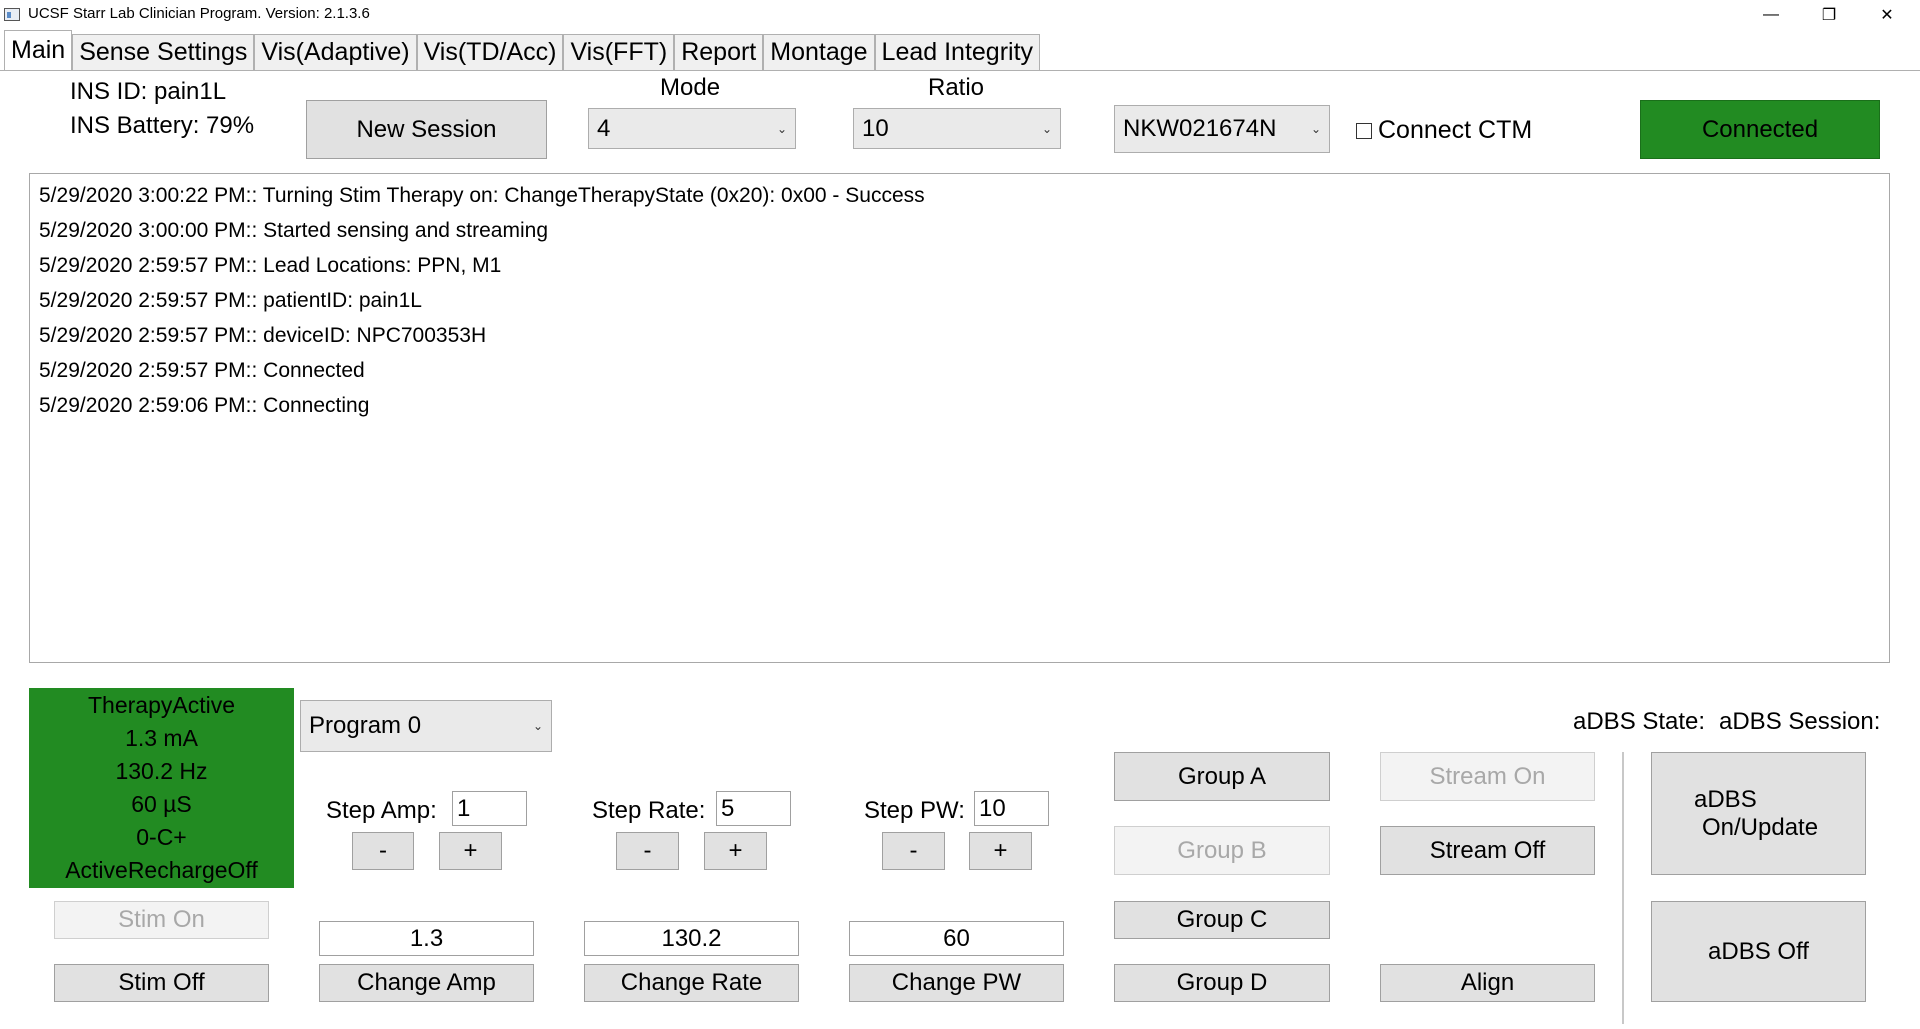 Image resolution: width=1920 pixels, height=1029 pixels. I want to click on mode-select: 4 ⌄, so click(692, 128).